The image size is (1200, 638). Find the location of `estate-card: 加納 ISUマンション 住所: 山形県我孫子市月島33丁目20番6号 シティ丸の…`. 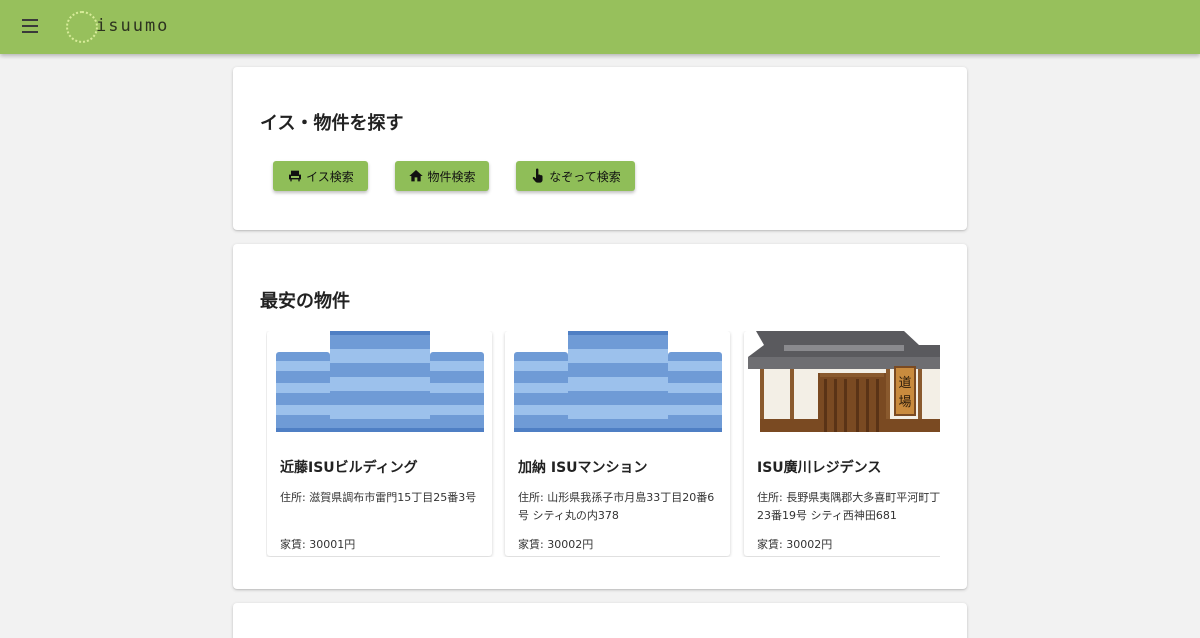

estate-card: 加納 ISUマンション 住所: 山形県我孫子市月島33丁目20番6号 シティ丸の… is located at coordinates (617, 443).